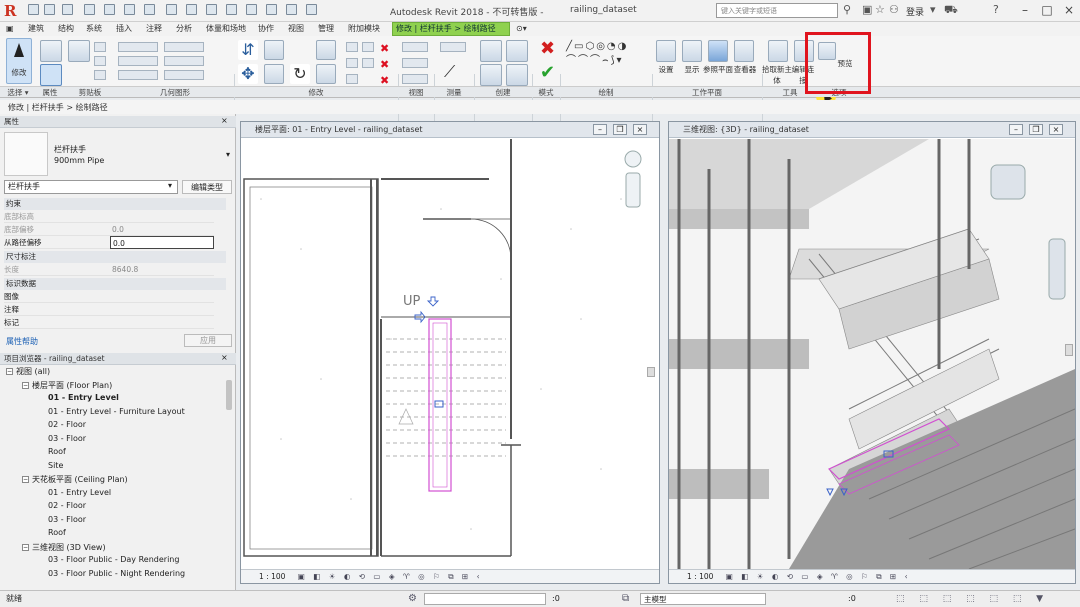  I want to click on tab-structure: 结构, so click(66, 29).